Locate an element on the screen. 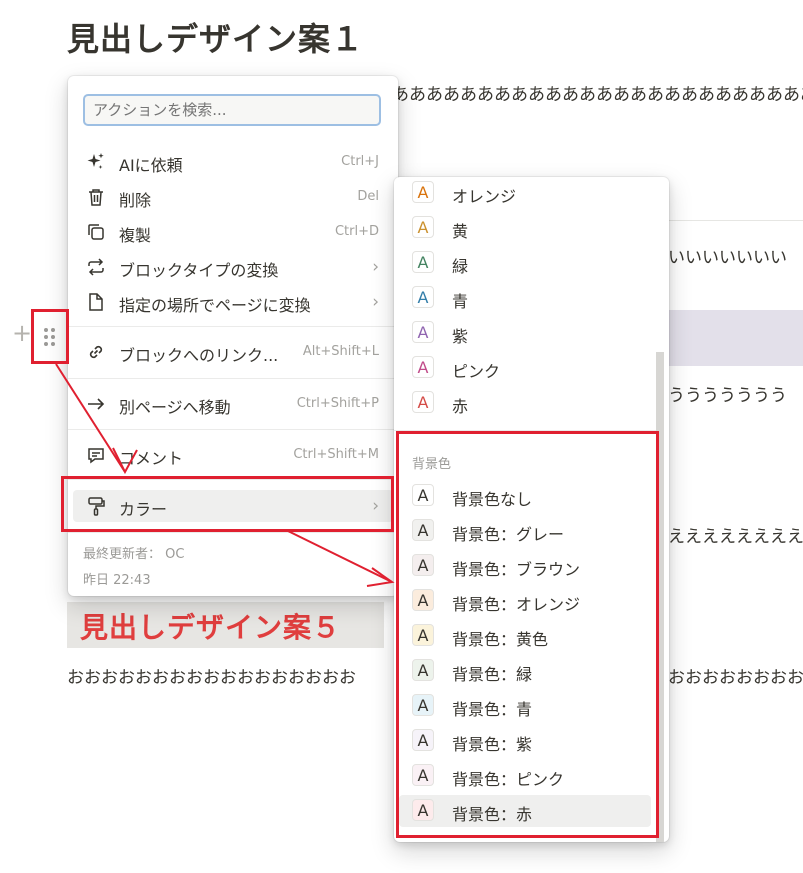 This screenshot has height=873, width=803. annotation-arrows is located at coordinates (225, 475).